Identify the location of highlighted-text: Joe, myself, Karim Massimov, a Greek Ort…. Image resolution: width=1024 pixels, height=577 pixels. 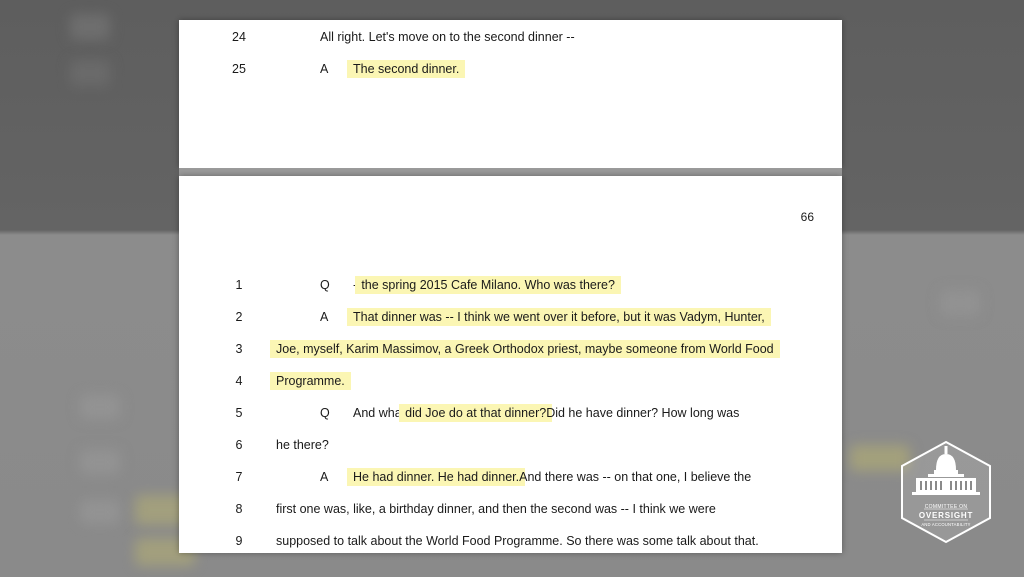
(525, 349).